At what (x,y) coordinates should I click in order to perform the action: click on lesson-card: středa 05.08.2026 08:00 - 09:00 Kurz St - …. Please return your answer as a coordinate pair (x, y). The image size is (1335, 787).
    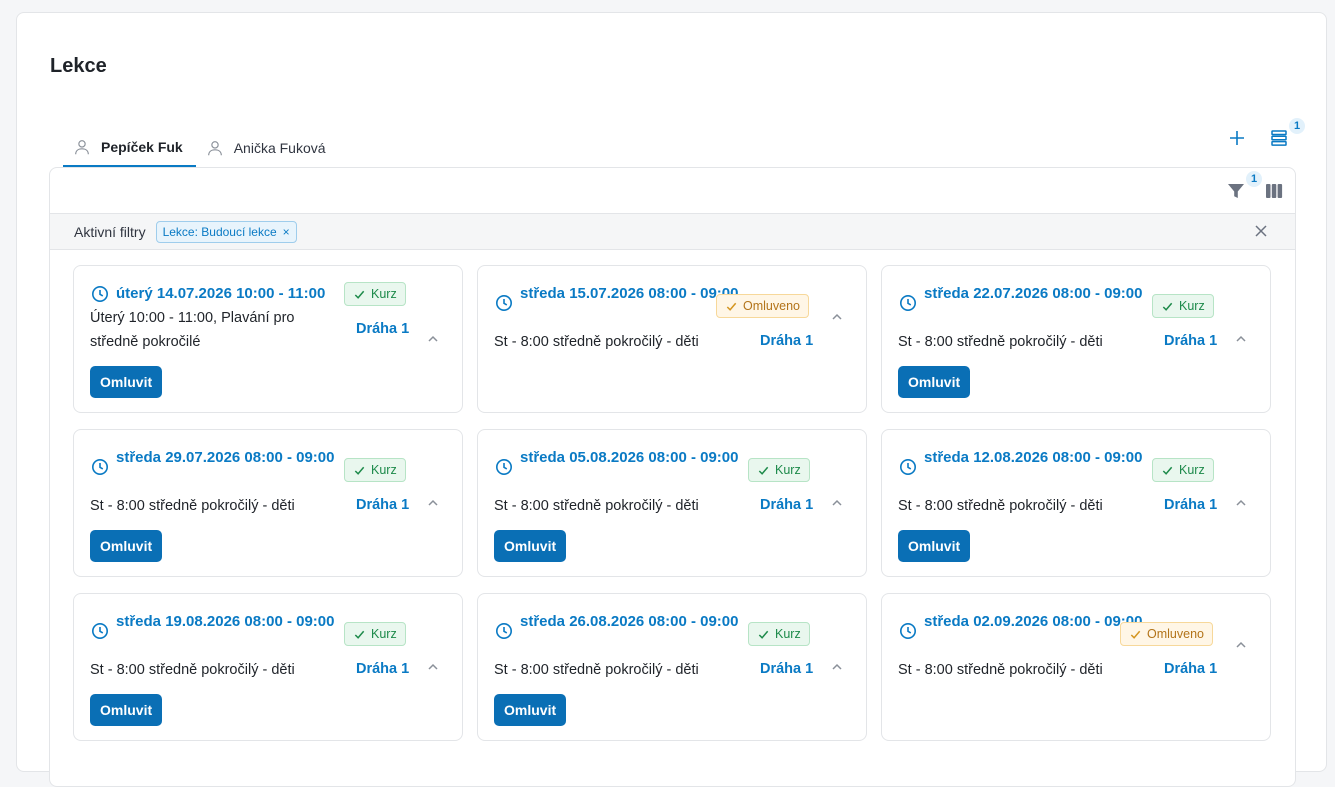
    Looking at the image, I should click on (672, 503).